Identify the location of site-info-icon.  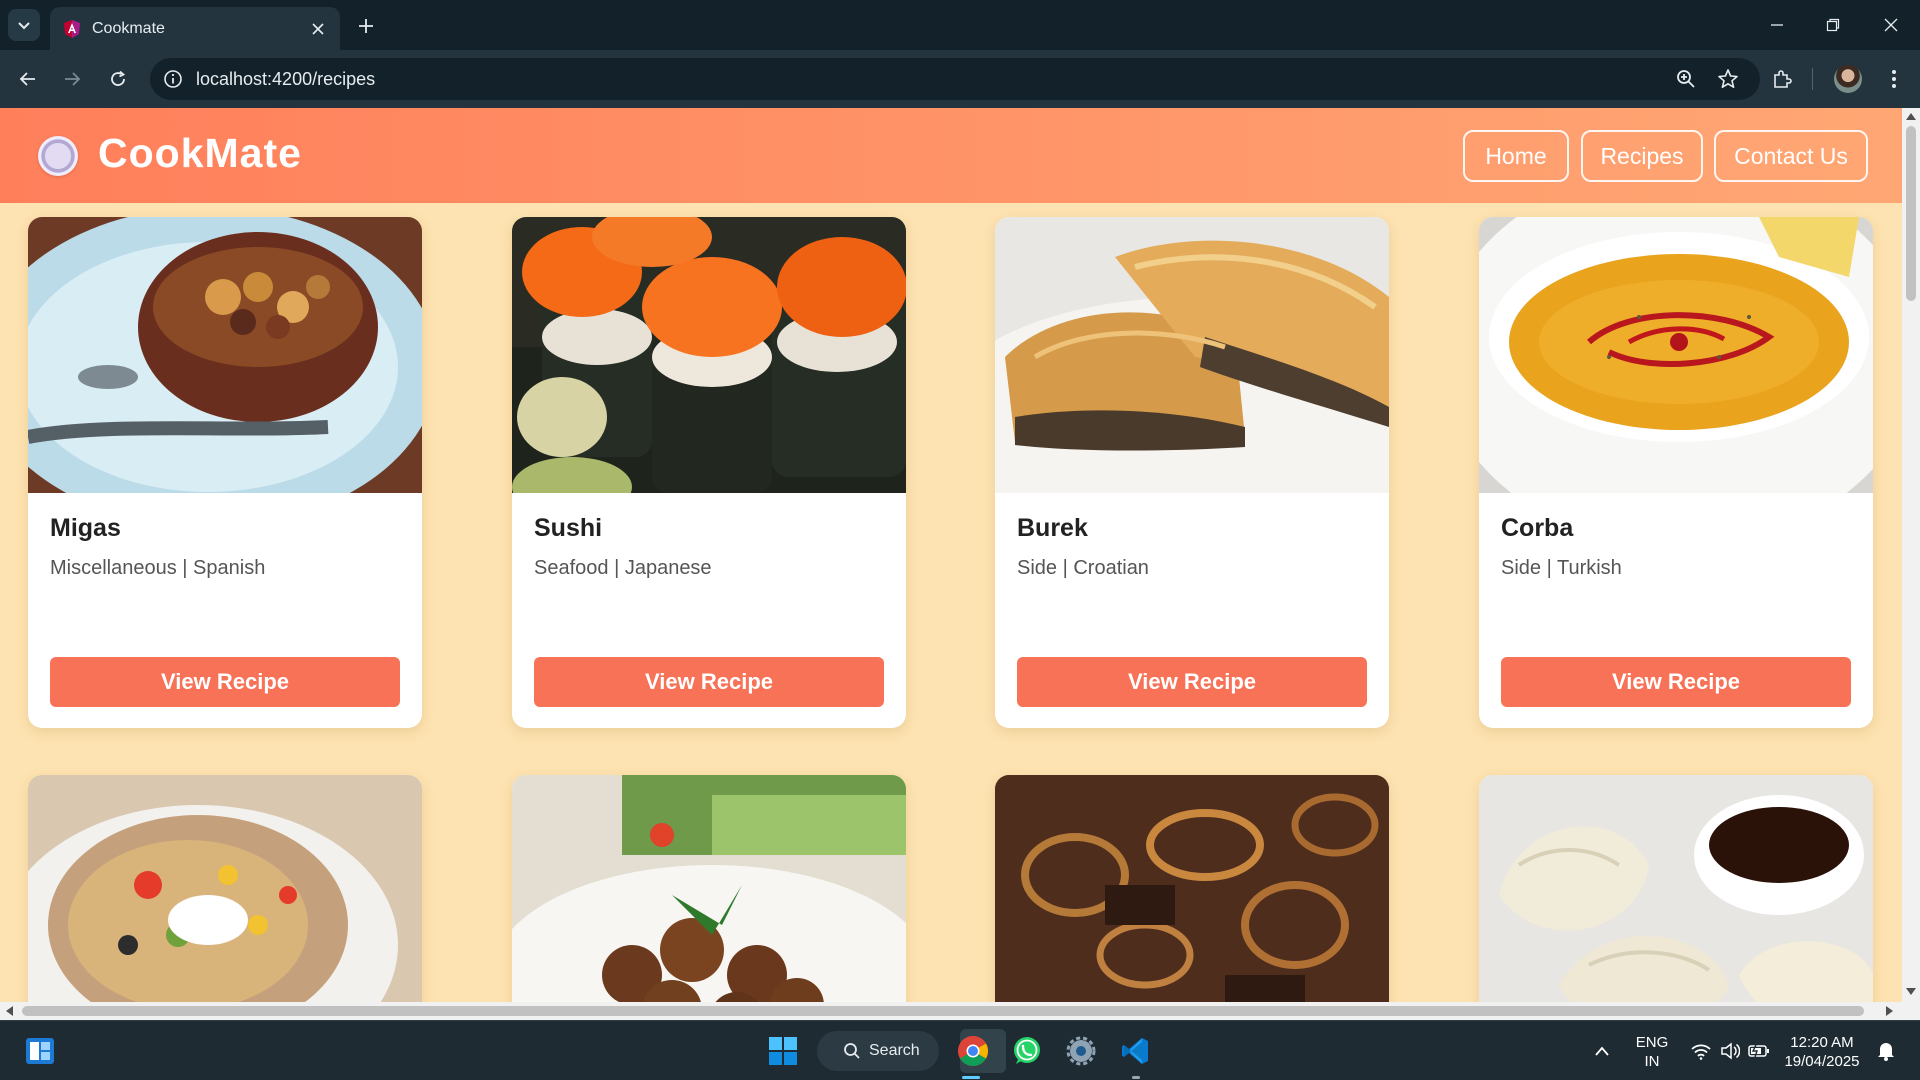
(173, 79).